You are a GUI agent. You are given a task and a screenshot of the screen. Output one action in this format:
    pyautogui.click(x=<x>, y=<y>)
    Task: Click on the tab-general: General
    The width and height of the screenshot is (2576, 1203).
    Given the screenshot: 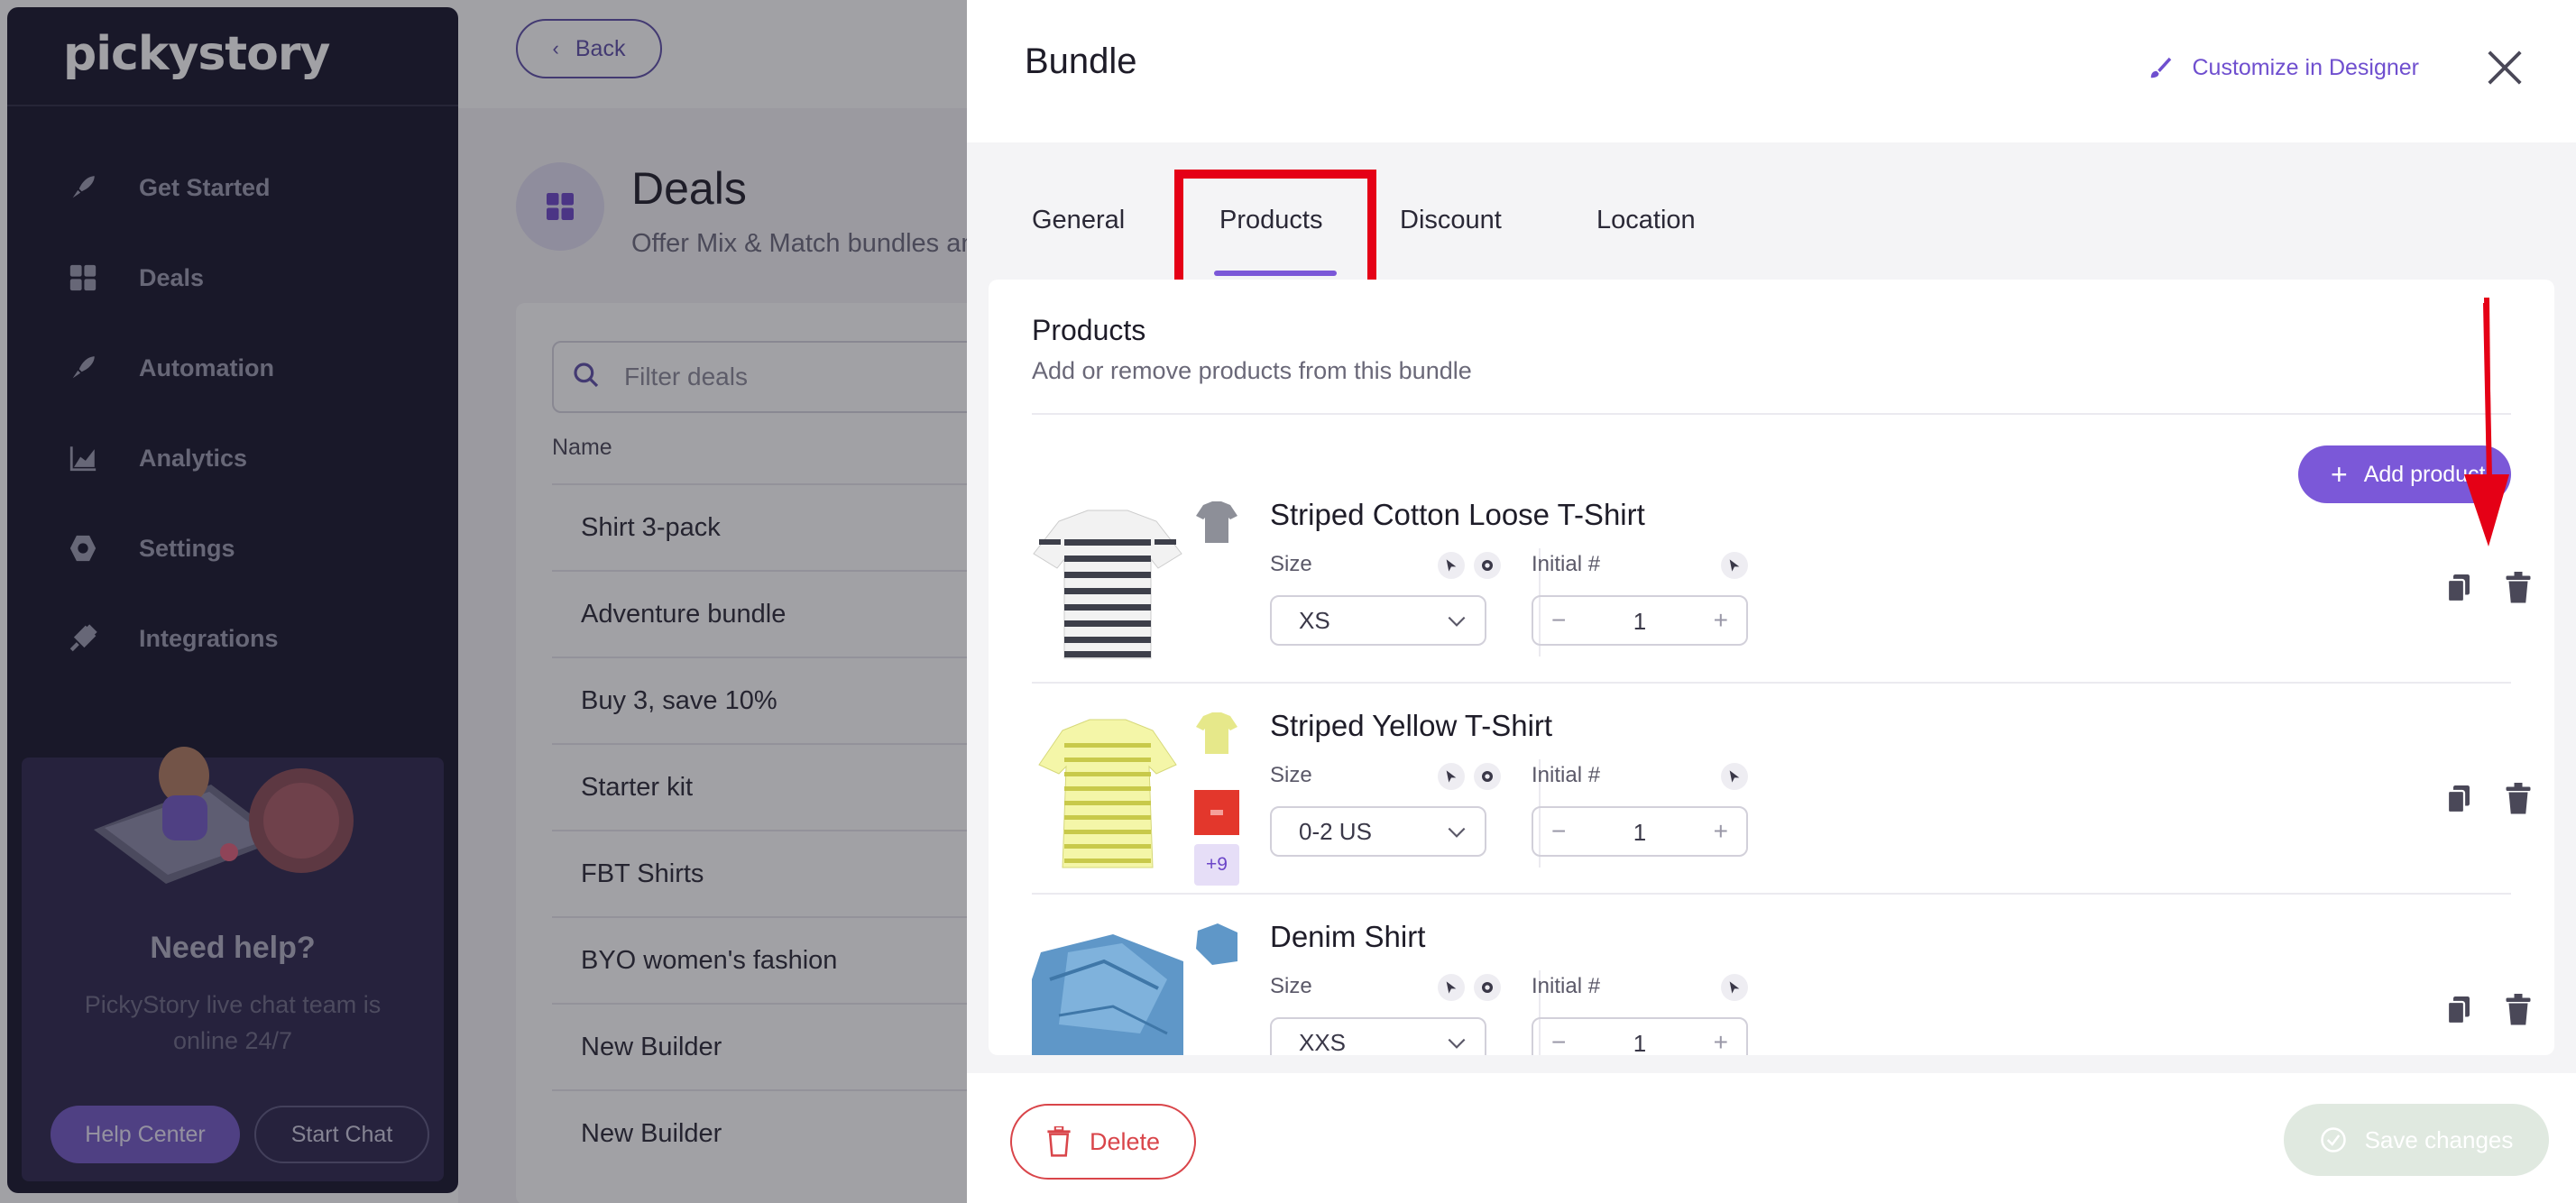 What is the action you would take?
    pyautogui.click(x=1078, y=220)
    